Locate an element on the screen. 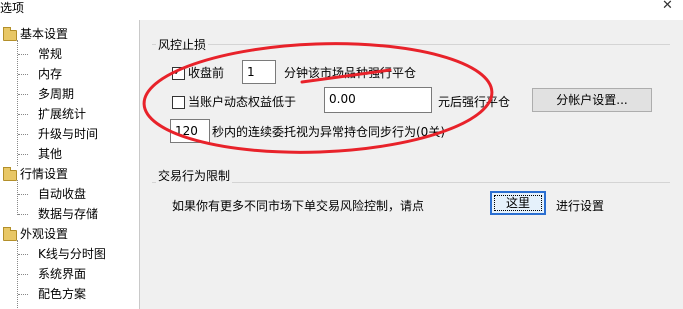 This screenshot has width=683, height=309. tree-item-color-scheme: 配色方案 is located at coordinates (62, 294).